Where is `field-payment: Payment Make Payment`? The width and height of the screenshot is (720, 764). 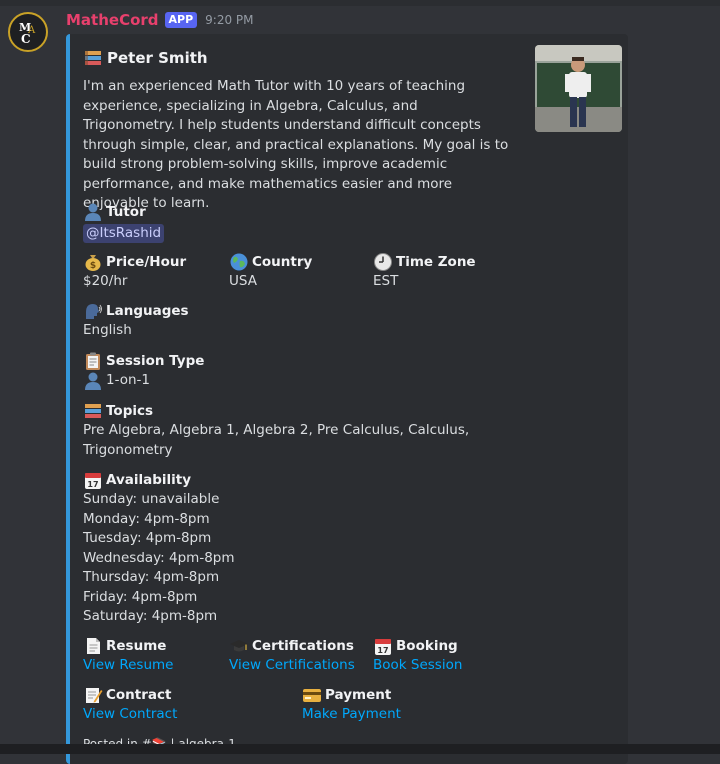
field-payment: Payment Make Payment is located at coordinates (351, 705).